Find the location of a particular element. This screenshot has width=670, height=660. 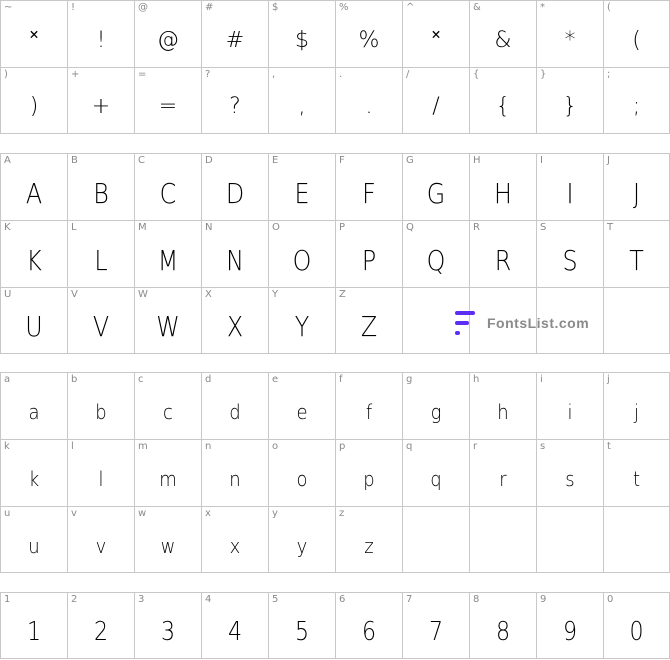

glyph-sample: i is located at coordinates (570, 412).